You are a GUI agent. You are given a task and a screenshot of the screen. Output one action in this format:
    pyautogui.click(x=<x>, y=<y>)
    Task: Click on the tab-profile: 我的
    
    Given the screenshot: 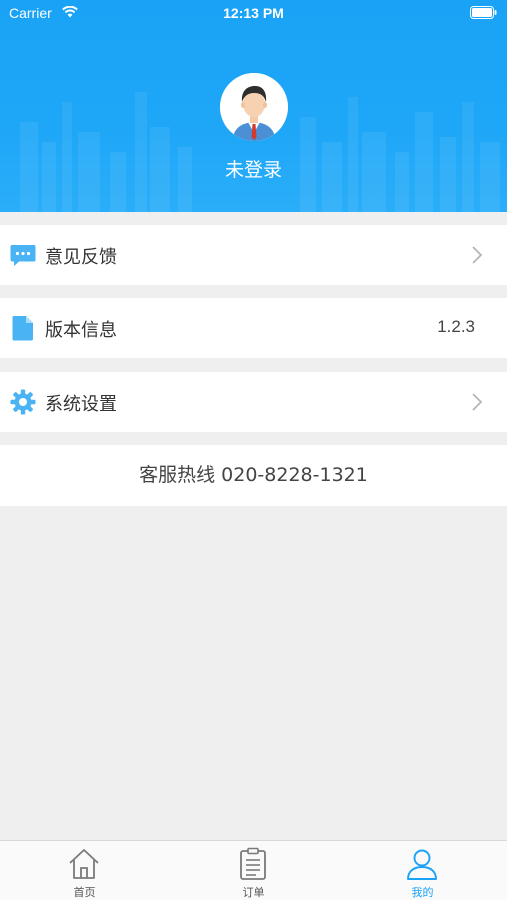 What is the action you would take?
    pyautogui.click(x=422, y=870)
    